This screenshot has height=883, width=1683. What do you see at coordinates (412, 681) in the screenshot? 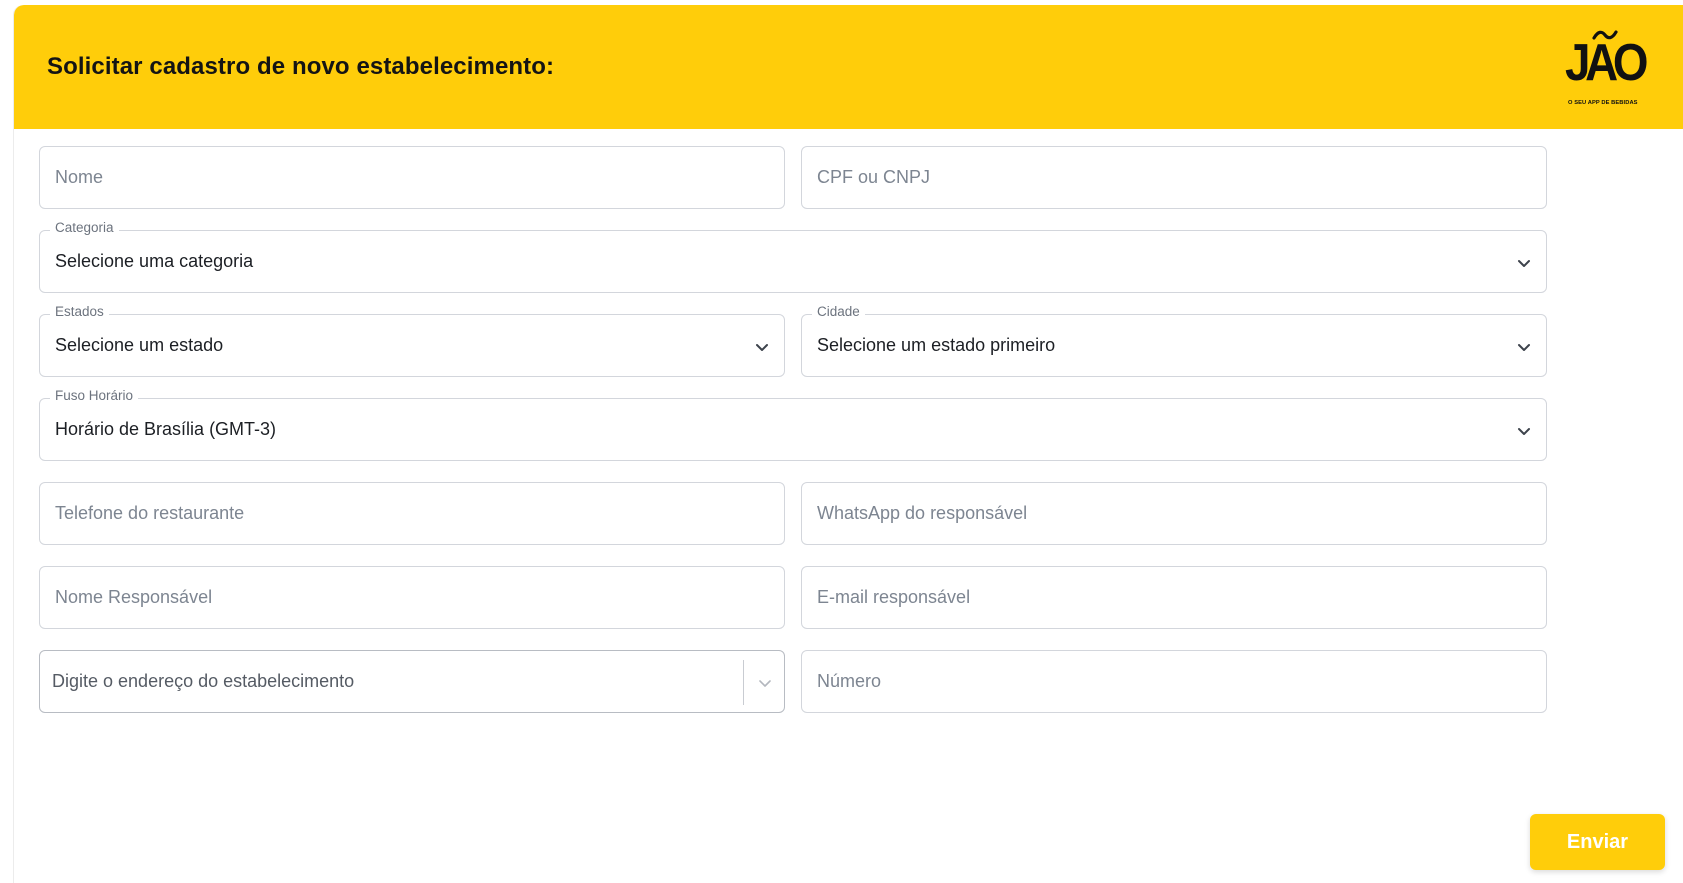
I see `address-autocomplete: Digite o endereço do estabelecimento` at bounding box center [412, 681].